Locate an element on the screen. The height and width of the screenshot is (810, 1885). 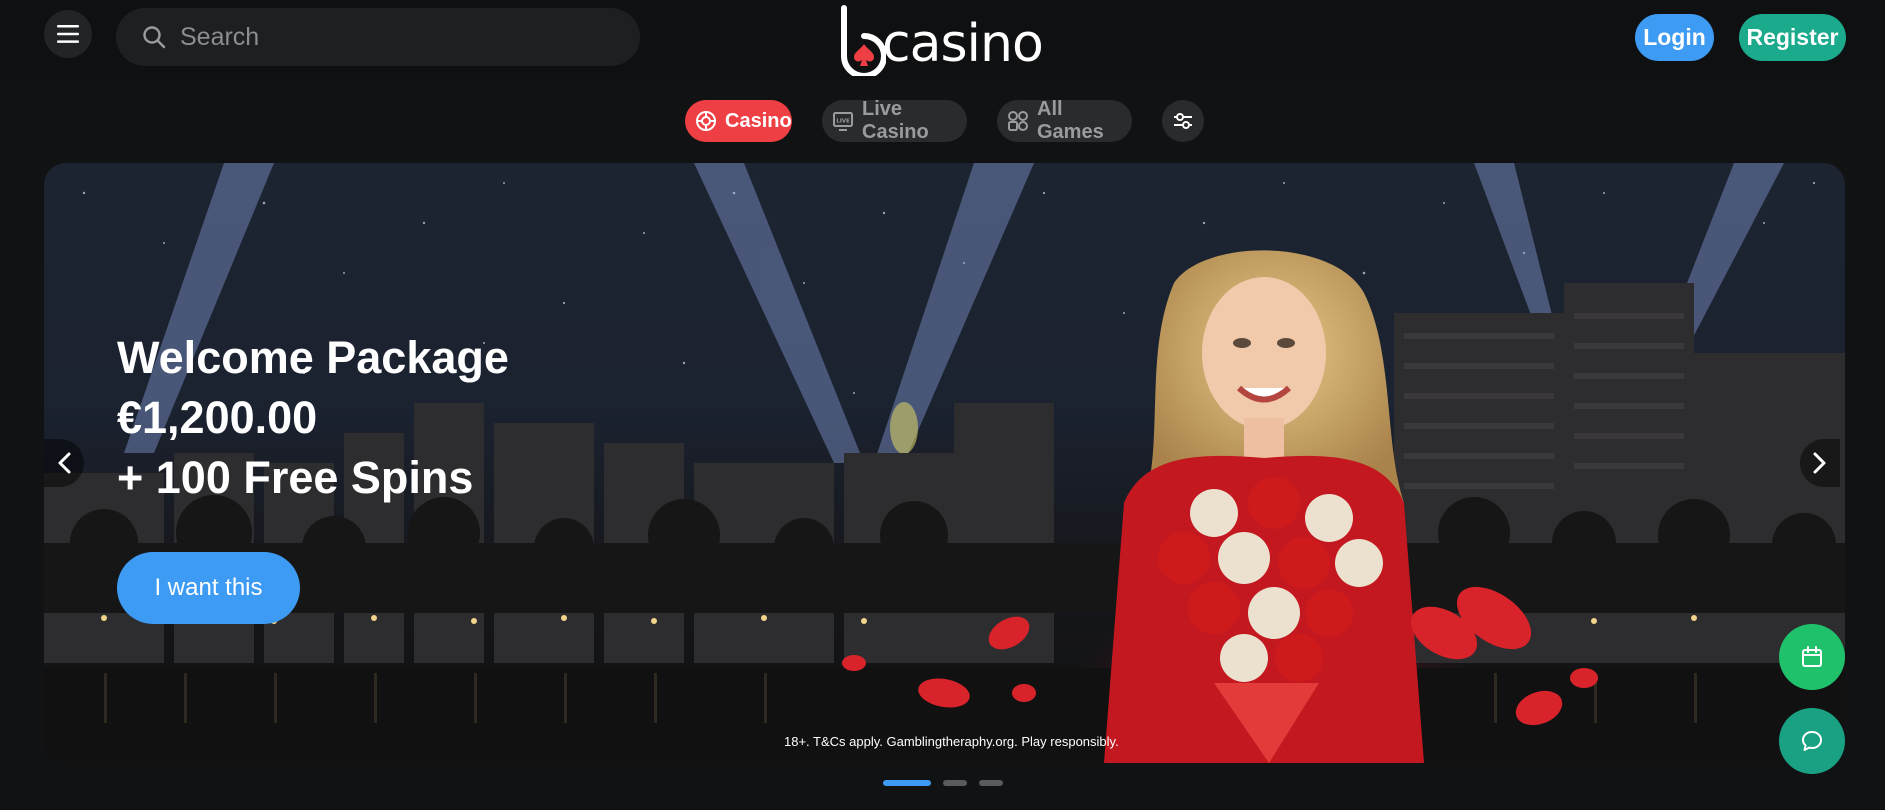
search-input is located at coordinates (390, 37).